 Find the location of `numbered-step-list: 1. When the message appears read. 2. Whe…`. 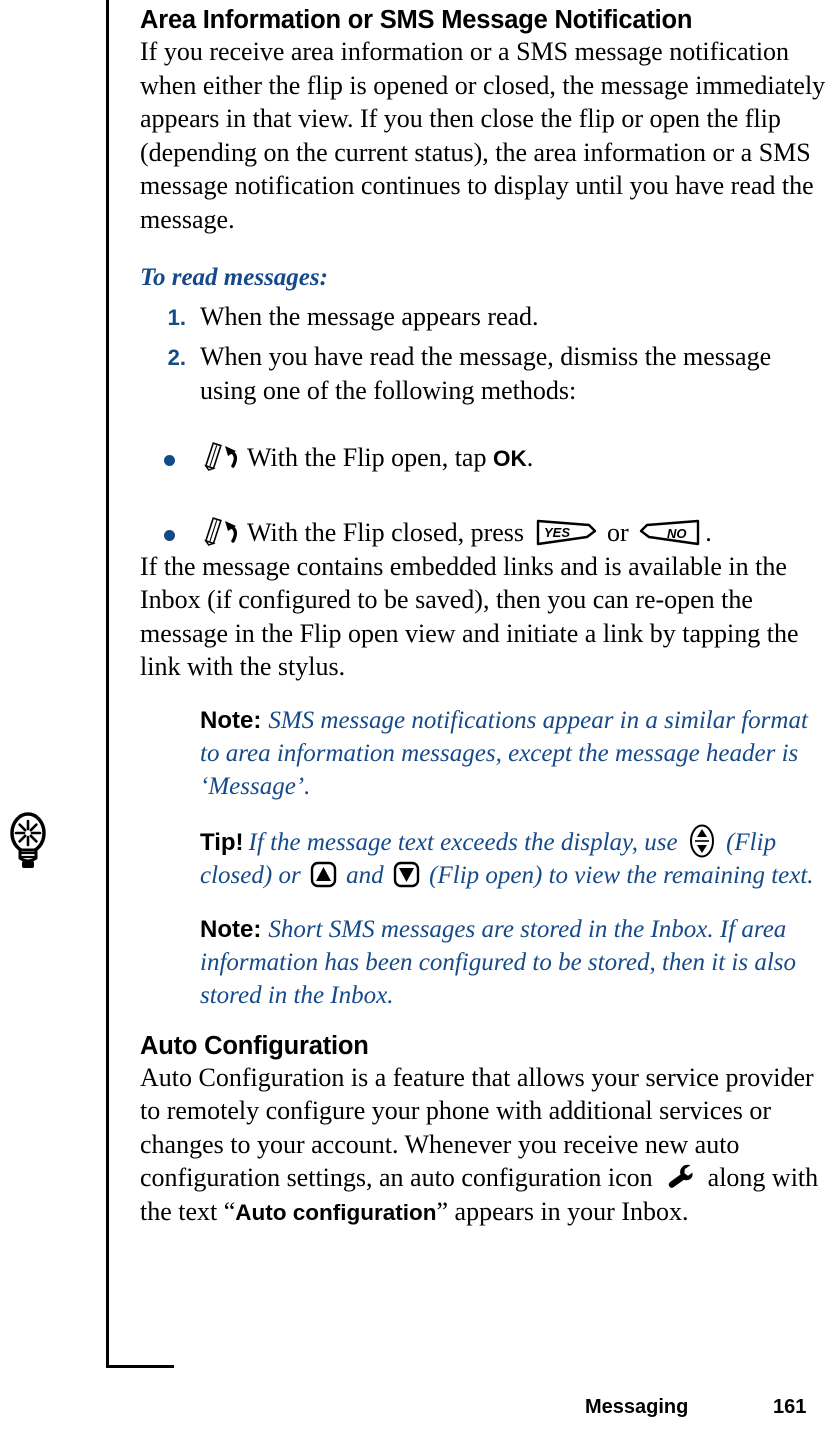

numbered-step-list: 1. When the message appears read. 2. Whe… is located at coordinates (484, 354).